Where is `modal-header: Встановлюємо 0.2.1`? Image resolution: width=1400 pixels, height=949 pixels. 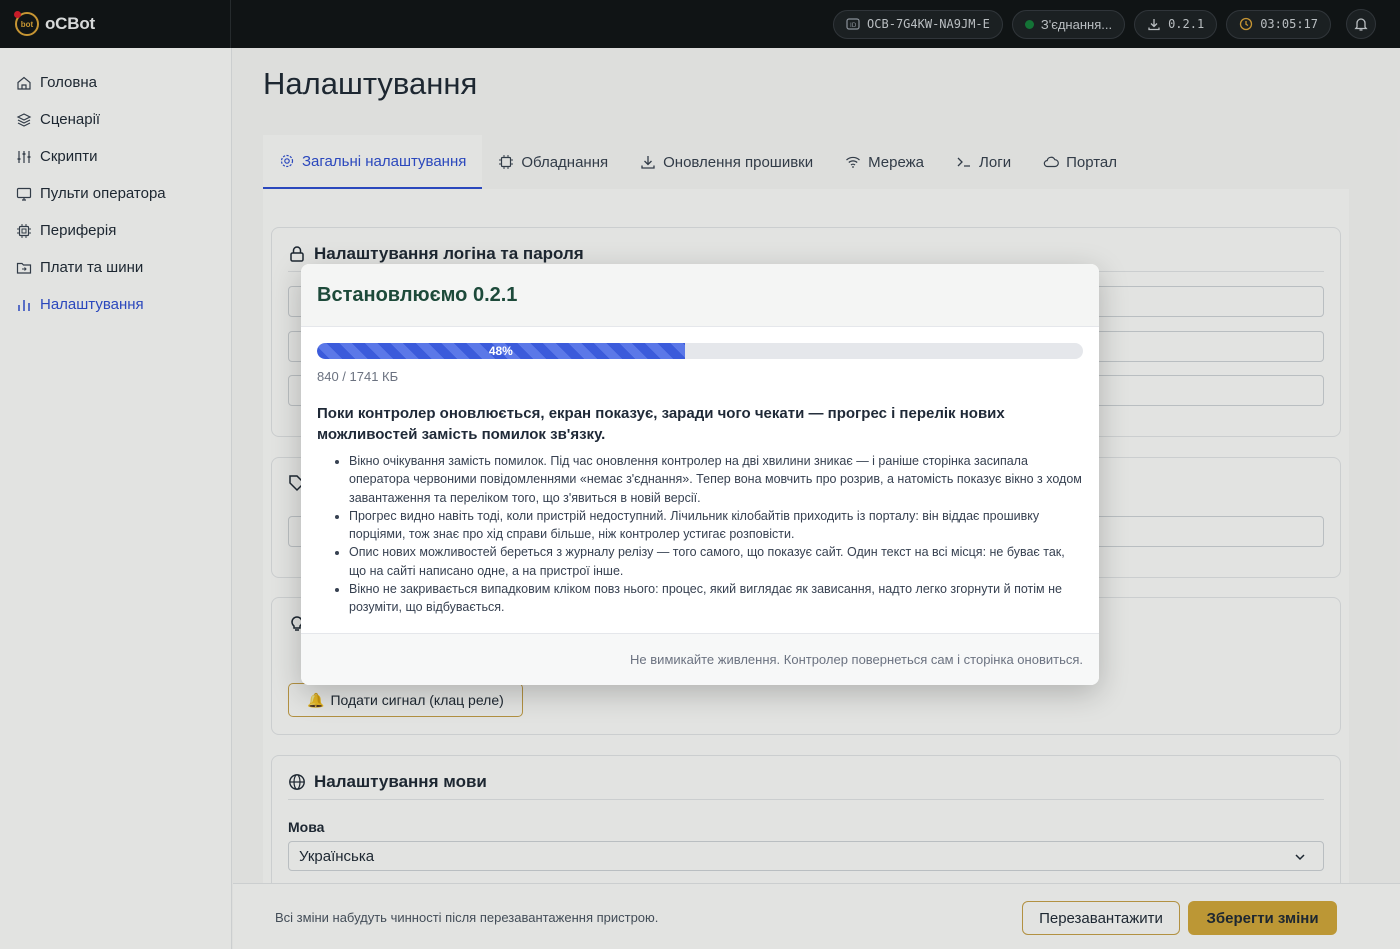 modal-header: Встановлюємо 0.2.1 is located at coordinates (700, 295).